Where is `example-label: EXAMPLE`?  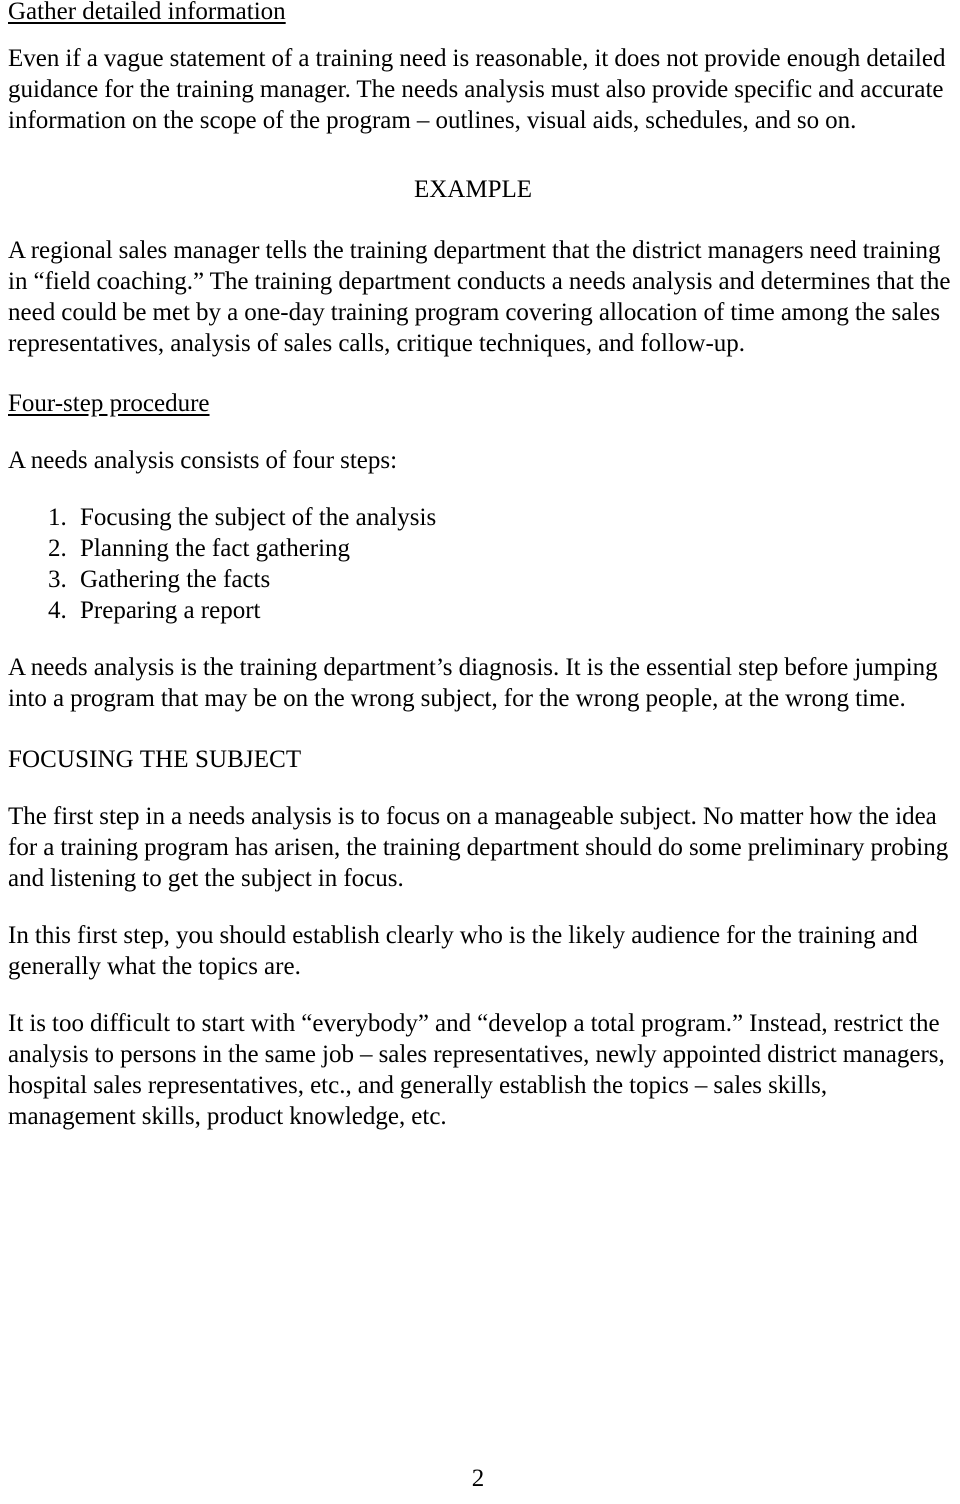
example-label: EXAMPLE is located at coordinates (473, 189).